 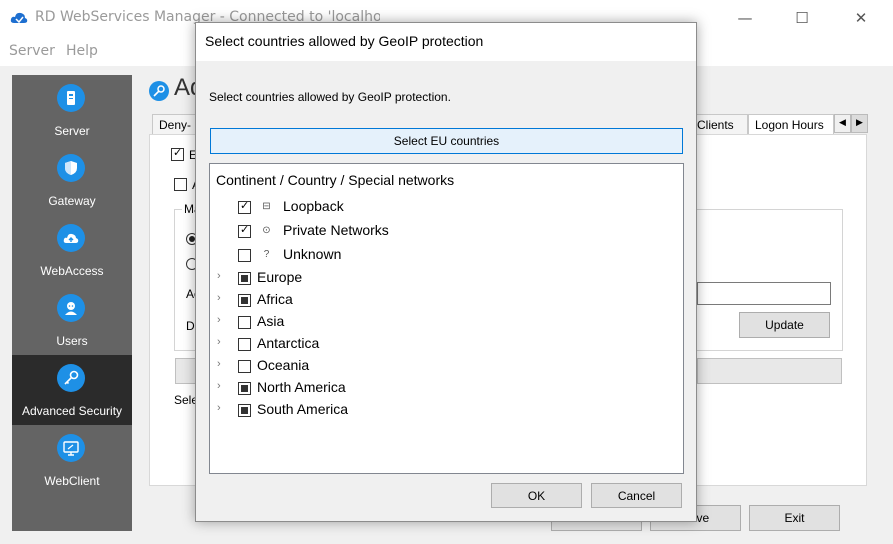 I want to click on antarctica-checkbox, so click(x=244, y=344).